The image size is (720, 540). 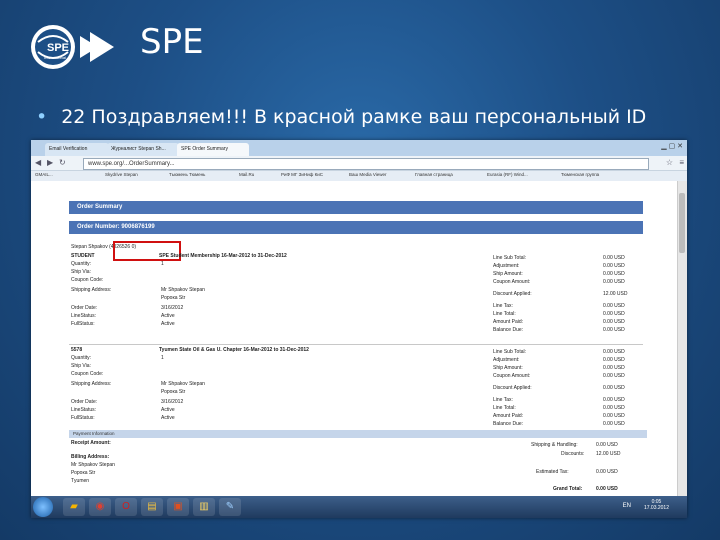 I want to click on star-icon: ☆, so click(x=669, y=162).